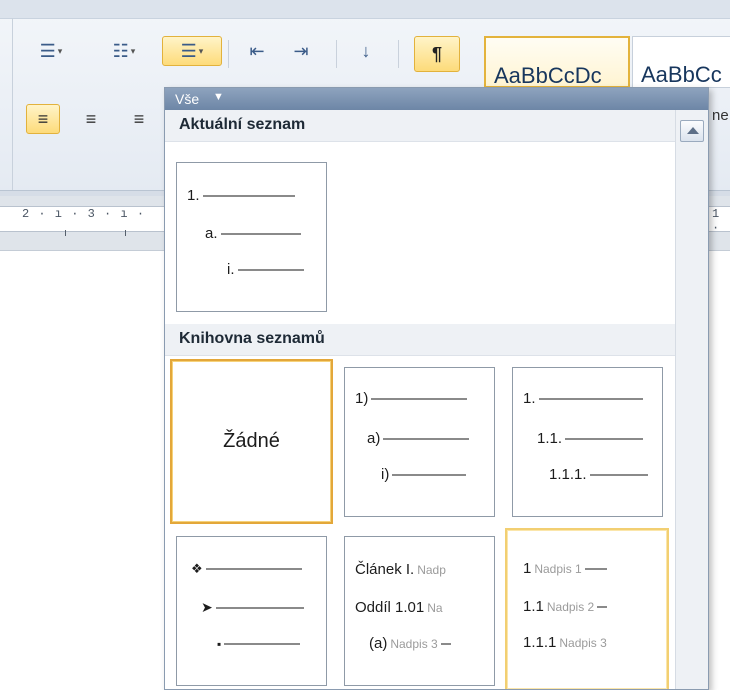  I want to click on list-level-3: (a) Nadpis 3, so click(410, 643).